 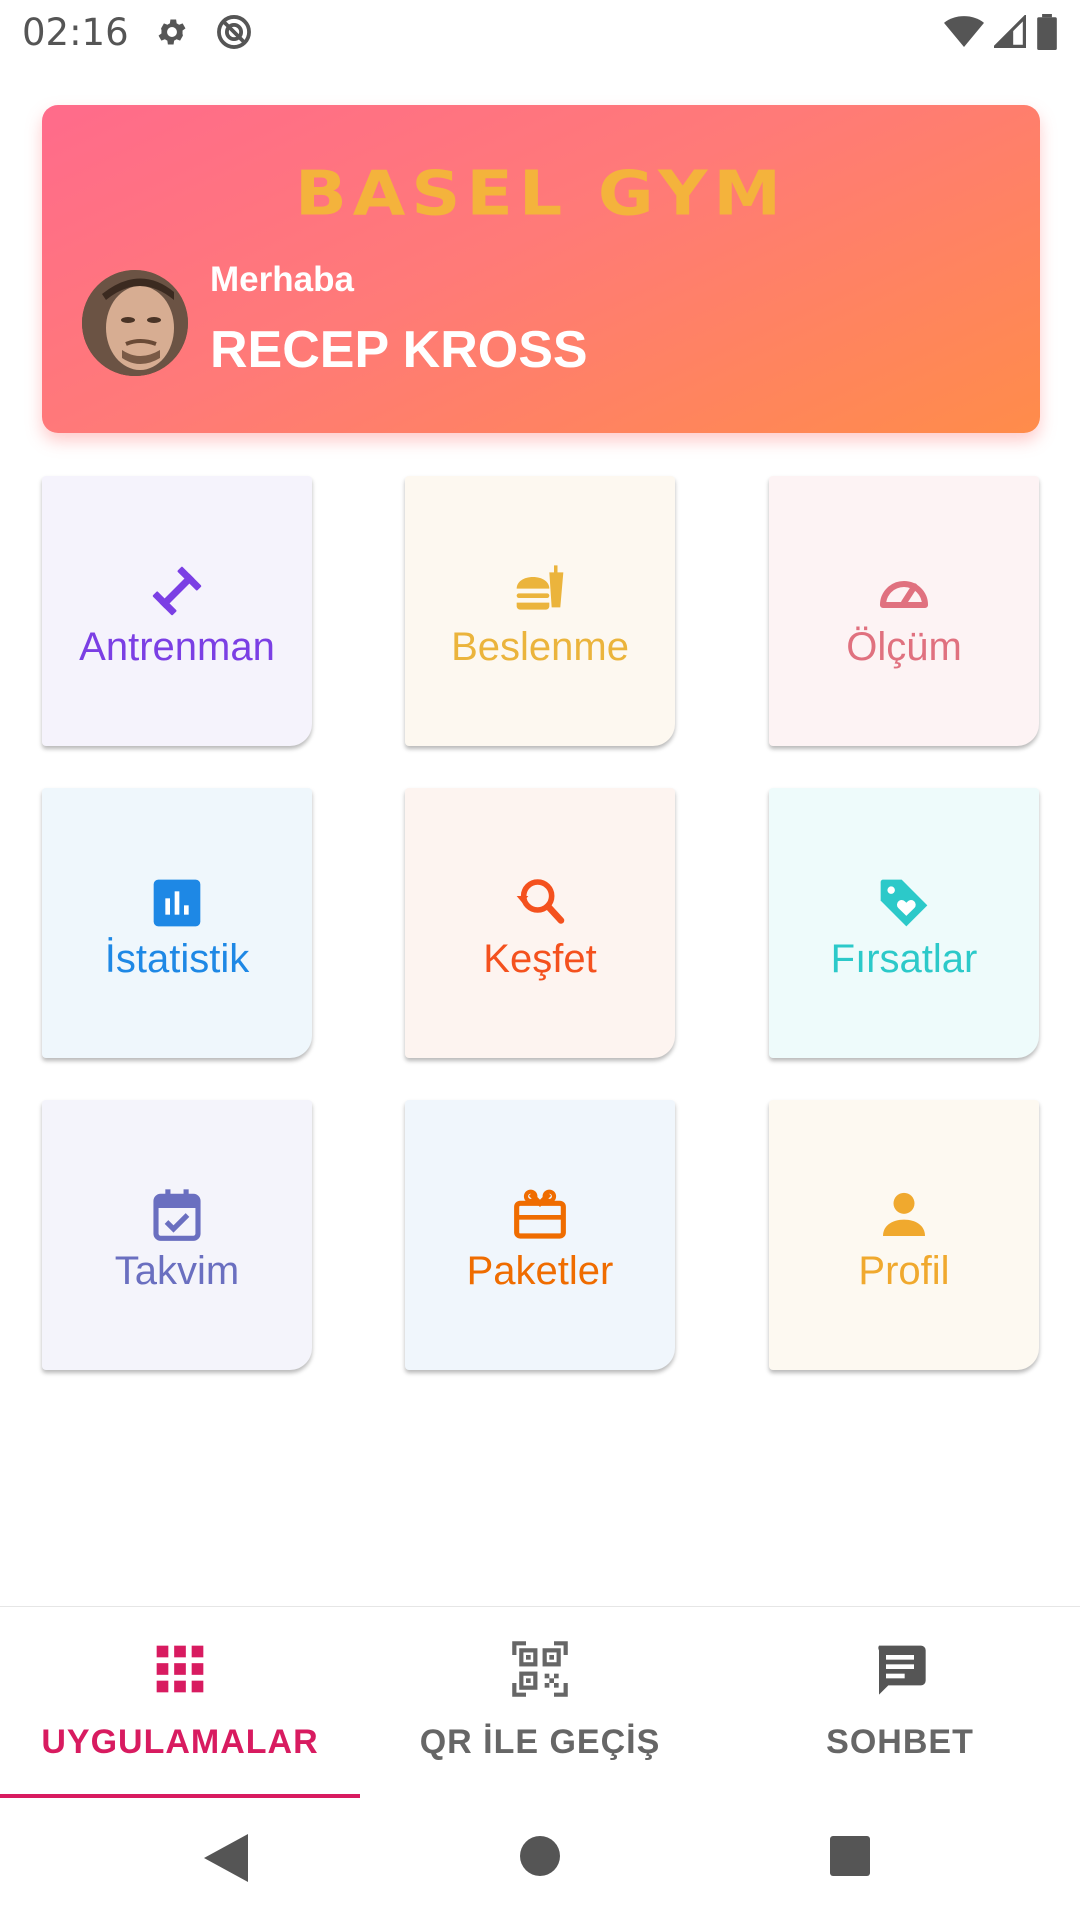 I want to click on bottom-navigation: UYGULAMALAR QR İLE GEÇİŞ SOHBET, so click(x=540, y=1702).